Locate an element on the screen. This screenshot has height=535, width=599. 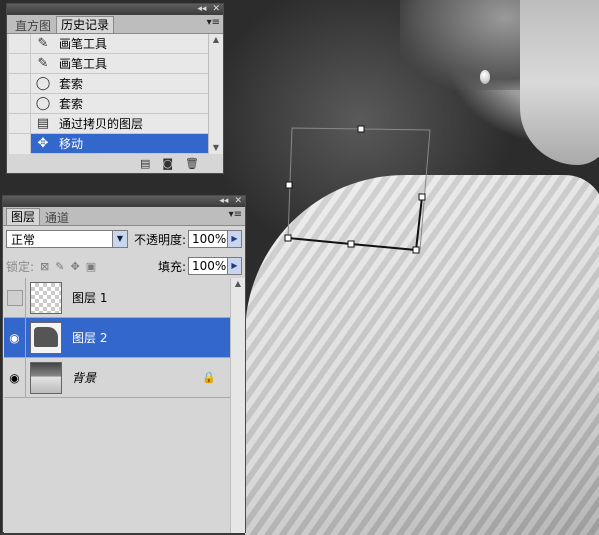
layer-name: 背景 is located at coordinates (84, 378).